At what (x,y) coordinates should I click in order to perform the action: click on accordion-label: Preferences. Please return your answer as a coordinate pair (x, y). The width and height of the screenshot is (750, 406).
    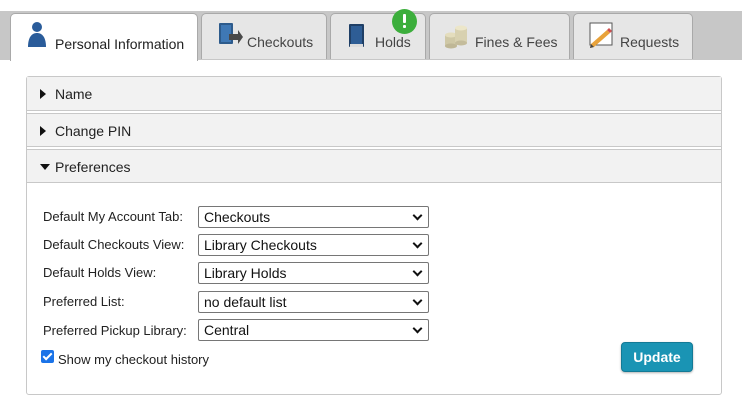
    Looking at the image, I should click on (93, 167).